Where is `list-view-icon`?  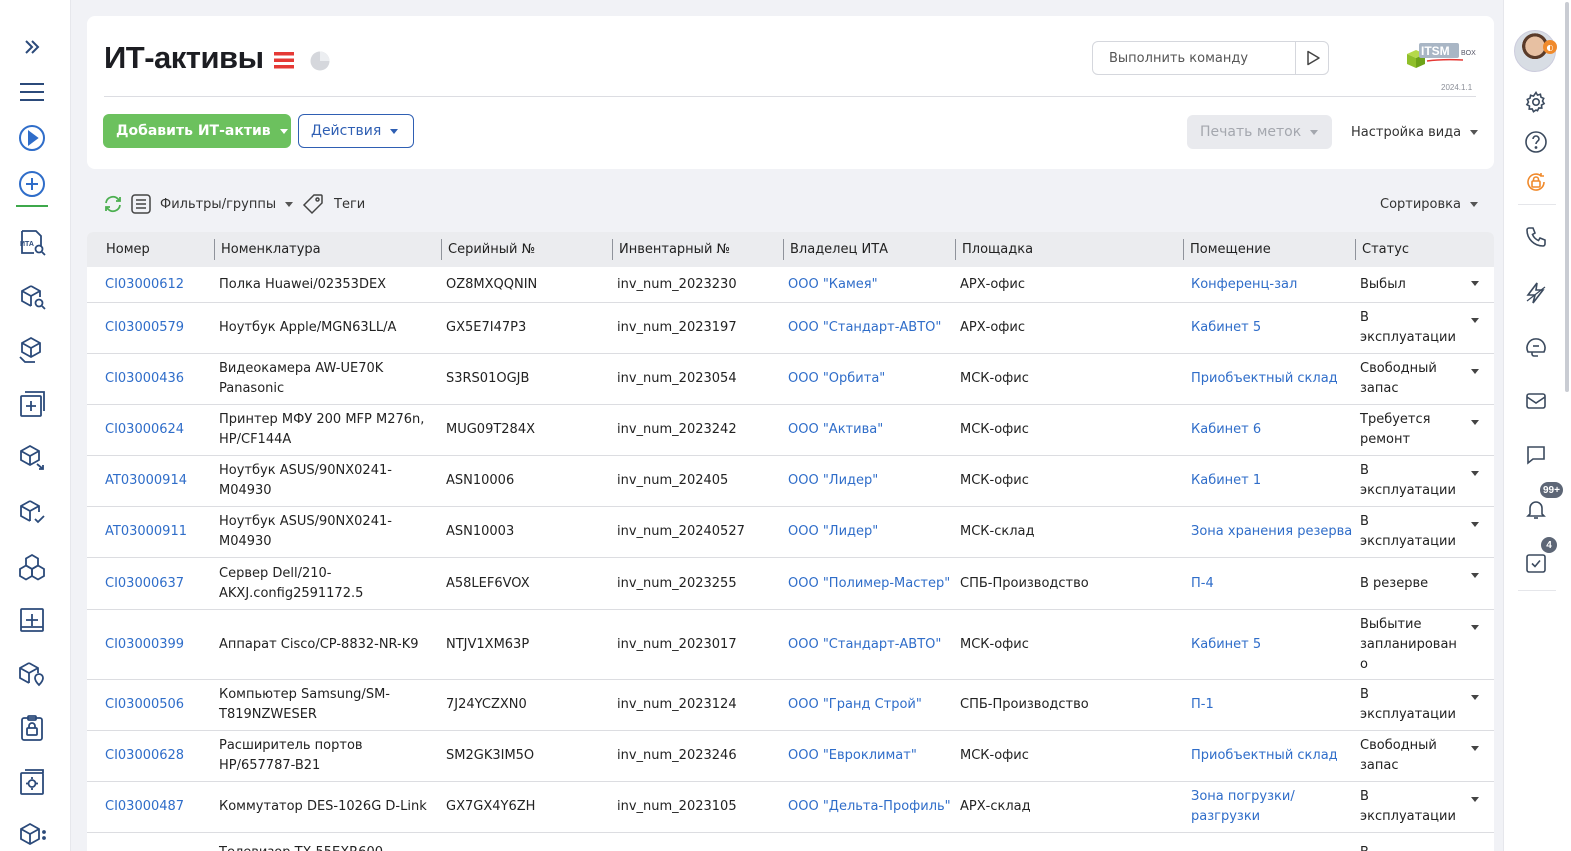
list-view-icon is located at coordinates (284, 60).